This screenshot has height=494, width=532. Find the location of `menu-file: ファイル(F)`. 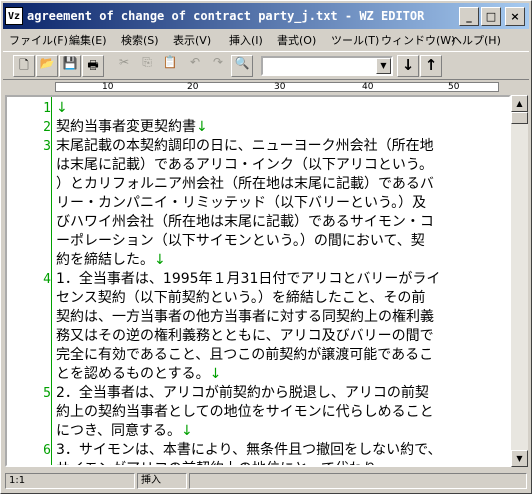

menu-file: ファイル(F) is located at coordinates (38, 40).